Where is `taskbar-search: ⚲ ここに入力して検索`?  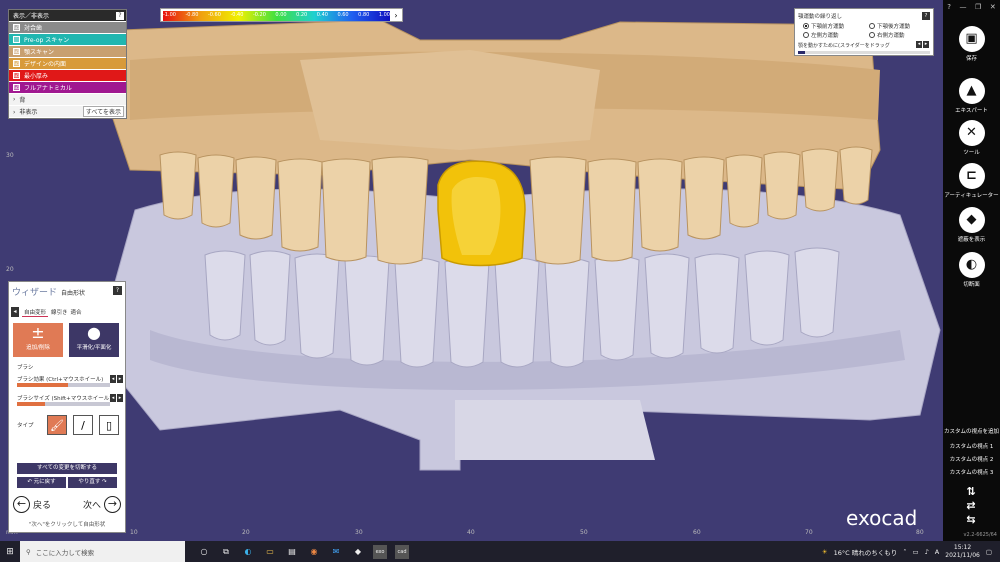
taskbar-search: ⚲ ここに入力して検索 is located at coordinates (102, 551).